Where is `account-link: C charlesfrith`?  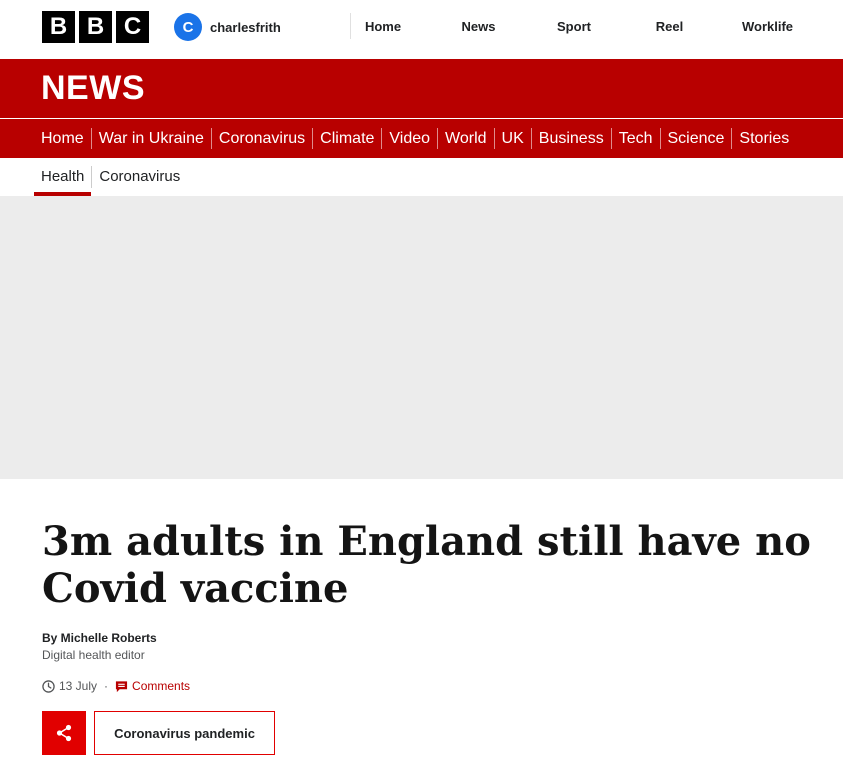
account-link: C charlesfrith is located at coordinates (227, 27).